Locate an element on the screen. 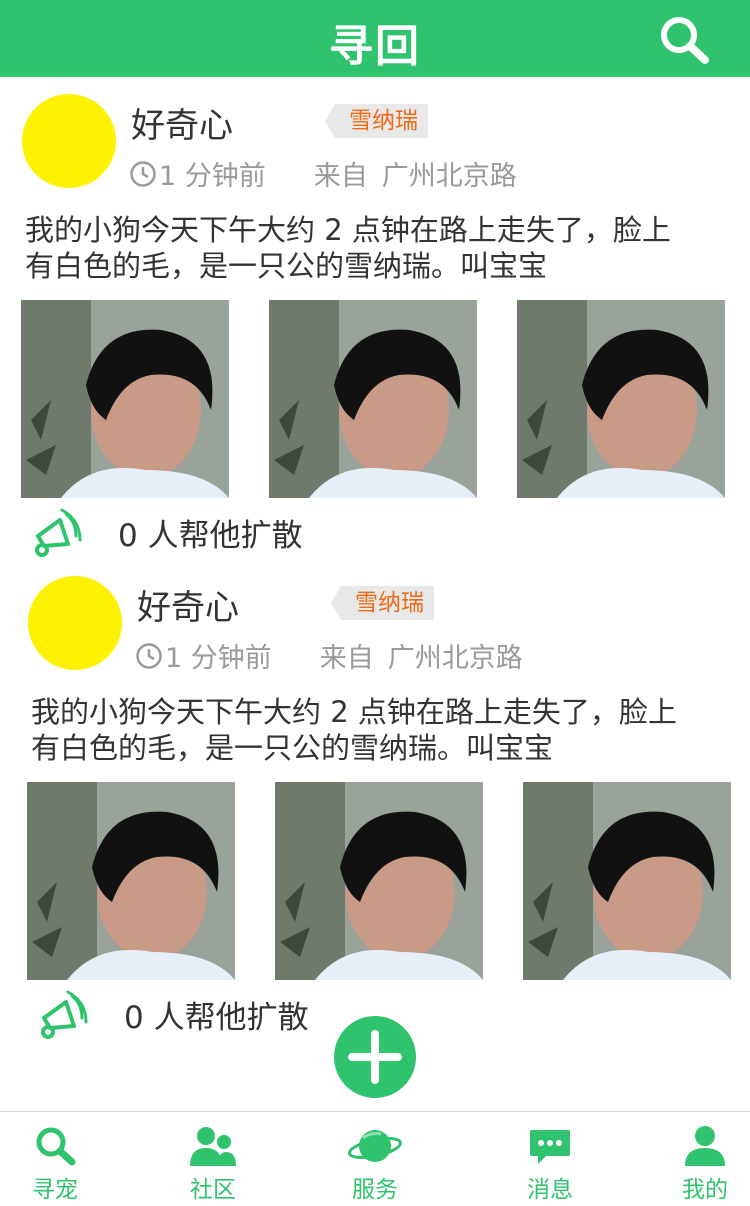 This screenshot has width=750, height=1206. tab-service: 服务 is located at coordinates (375, 1159).